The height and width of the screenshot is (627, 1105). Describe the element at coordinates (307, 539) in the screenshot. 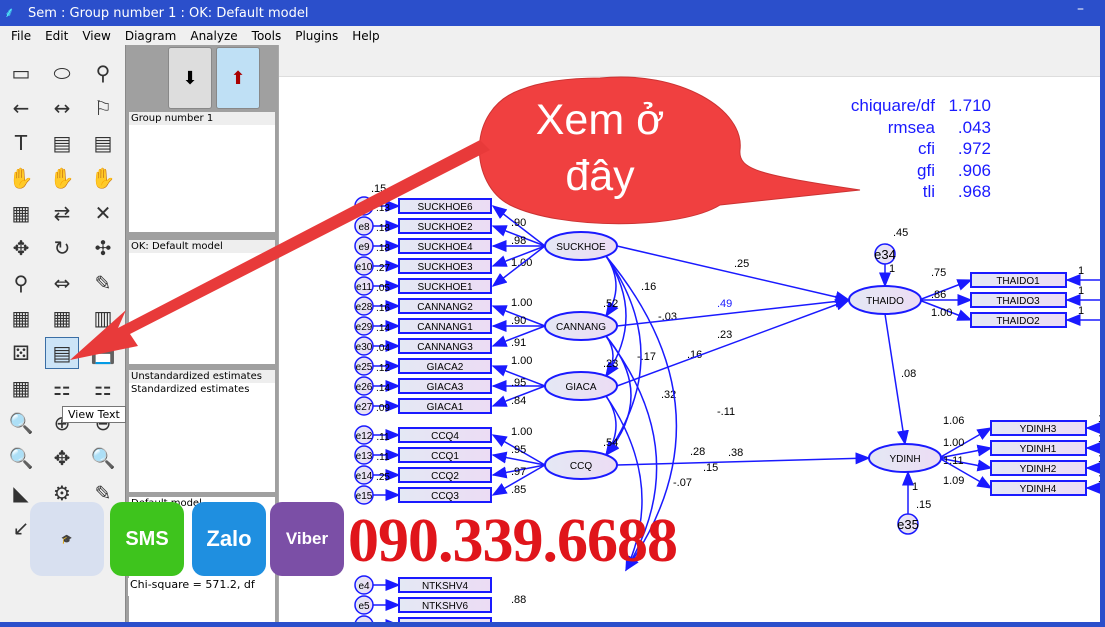

I see `viber-icon: Viber` at that location.